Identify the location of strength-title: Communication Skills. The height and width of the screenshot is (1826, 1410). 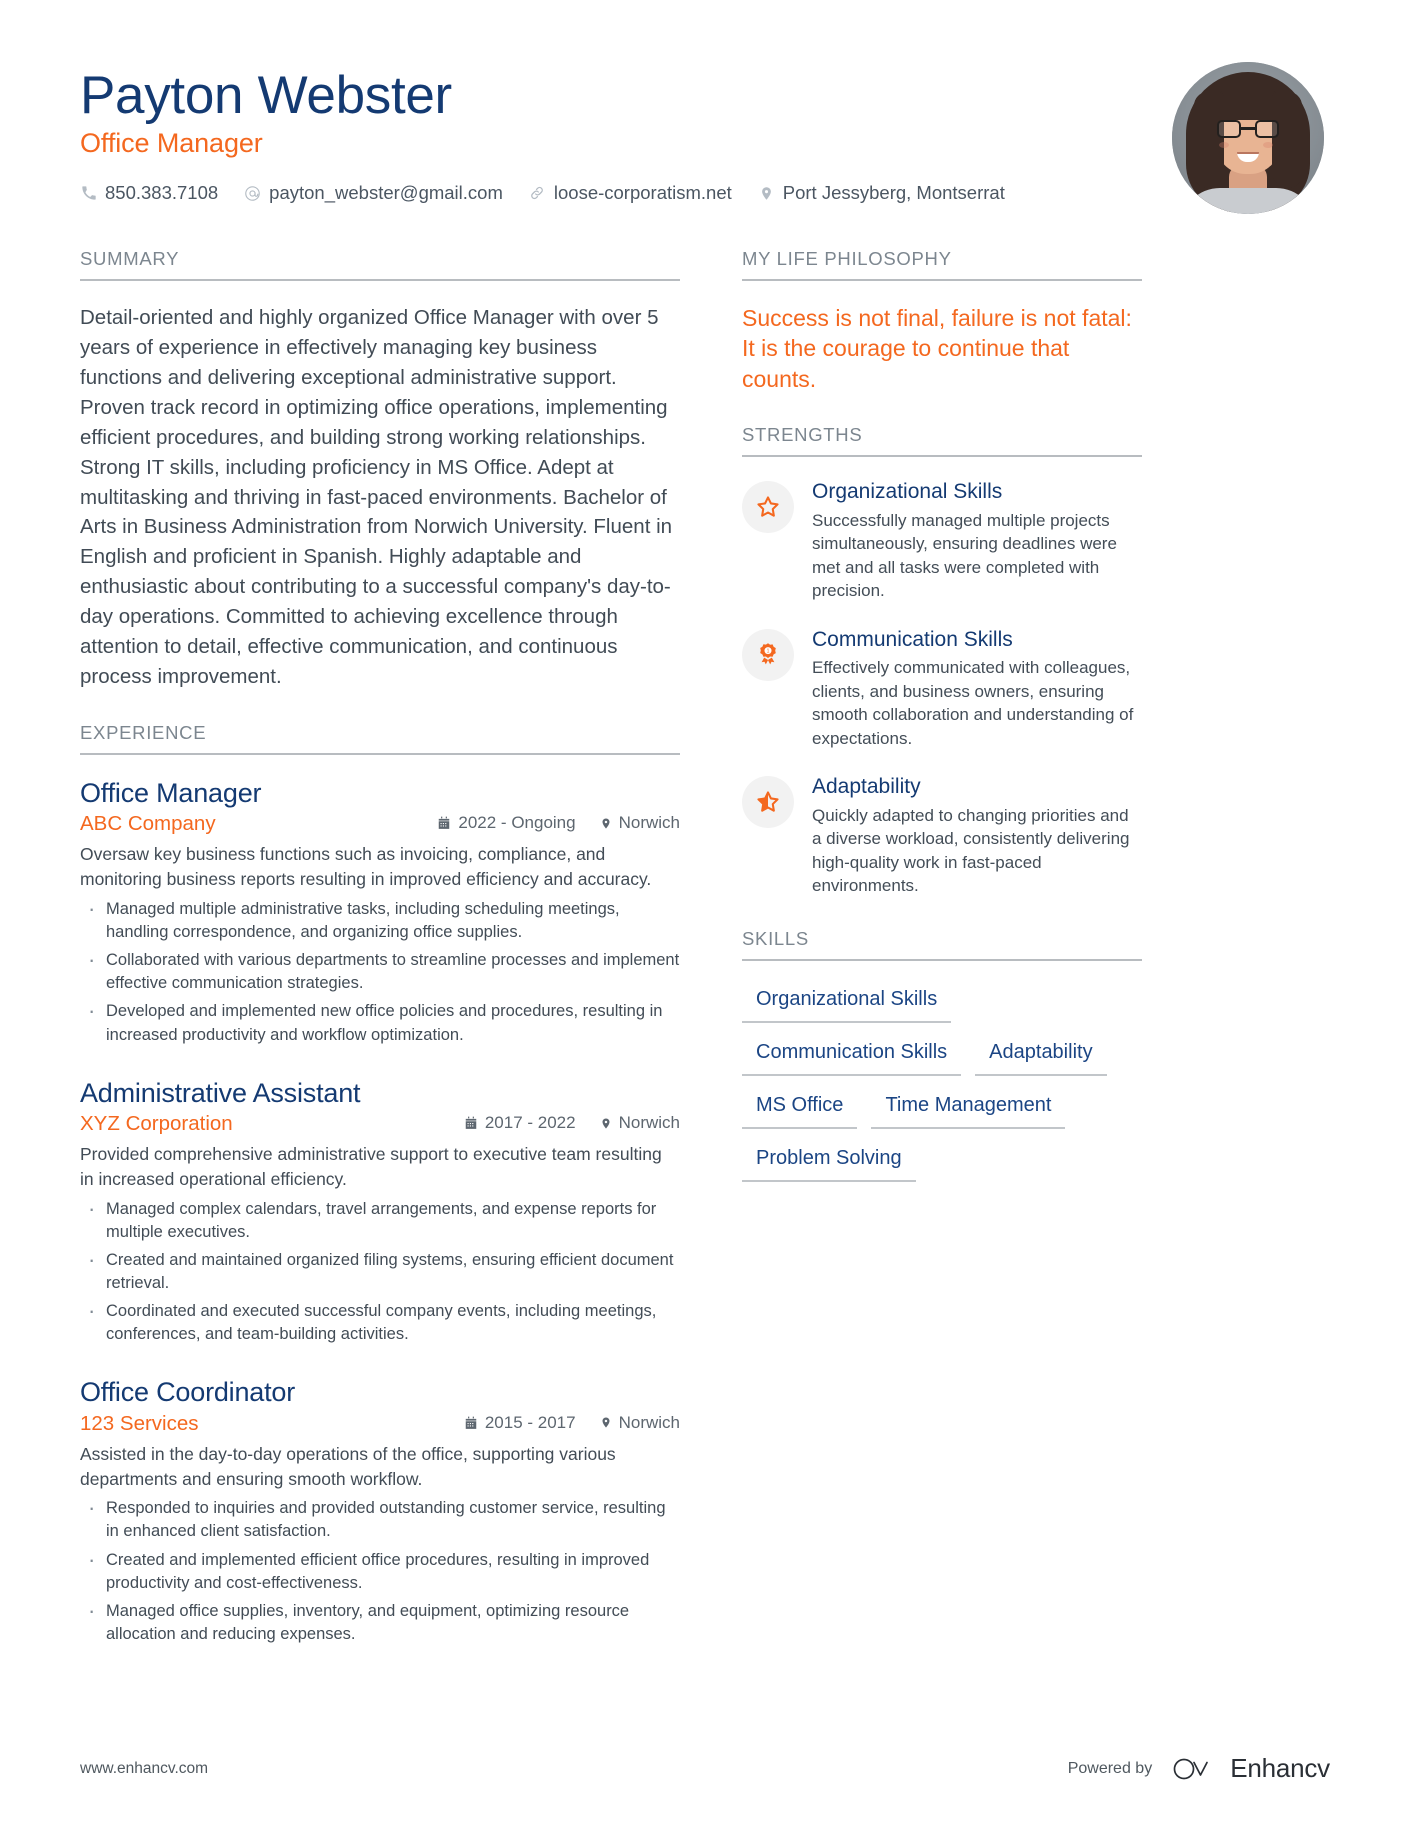
(912, 639).